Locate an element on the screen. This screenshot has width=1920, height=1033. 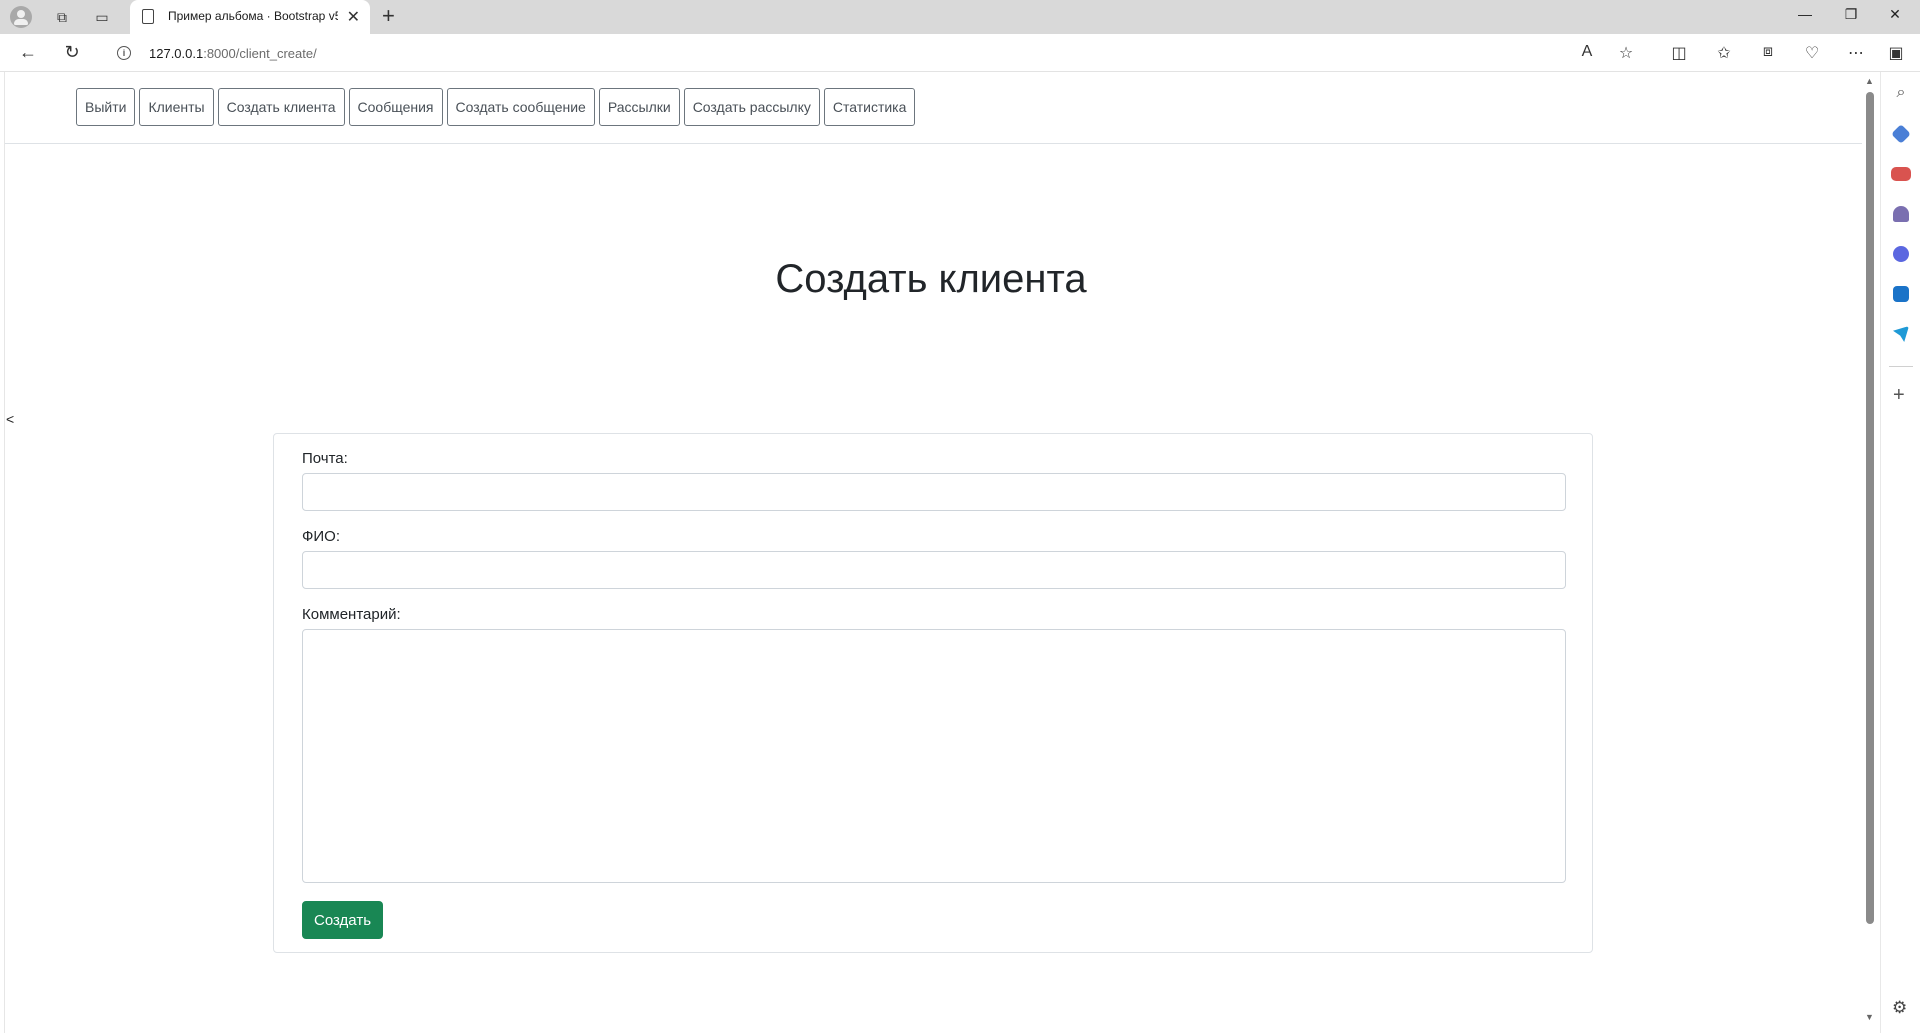
nav-messages-button: Сообщения is located at coordinates (395, 107).